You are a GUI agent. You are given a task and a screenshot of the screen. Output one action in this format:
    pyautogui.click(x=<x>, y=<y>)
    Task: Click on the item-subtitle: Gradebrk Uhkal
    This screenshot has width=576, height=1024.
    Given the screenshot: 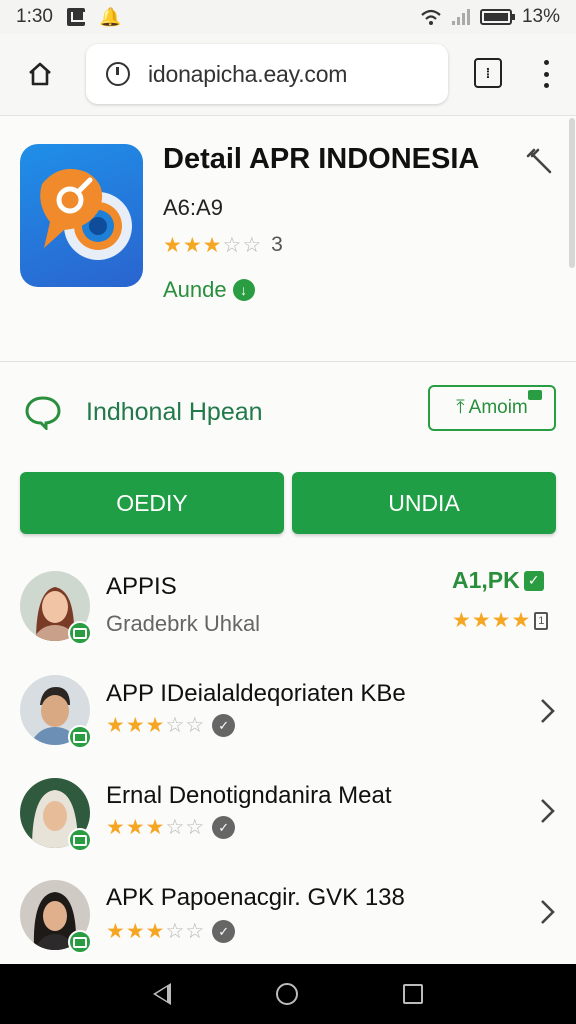 What is the action you would take?
    pyautogui.click(x=183, y=623)
    